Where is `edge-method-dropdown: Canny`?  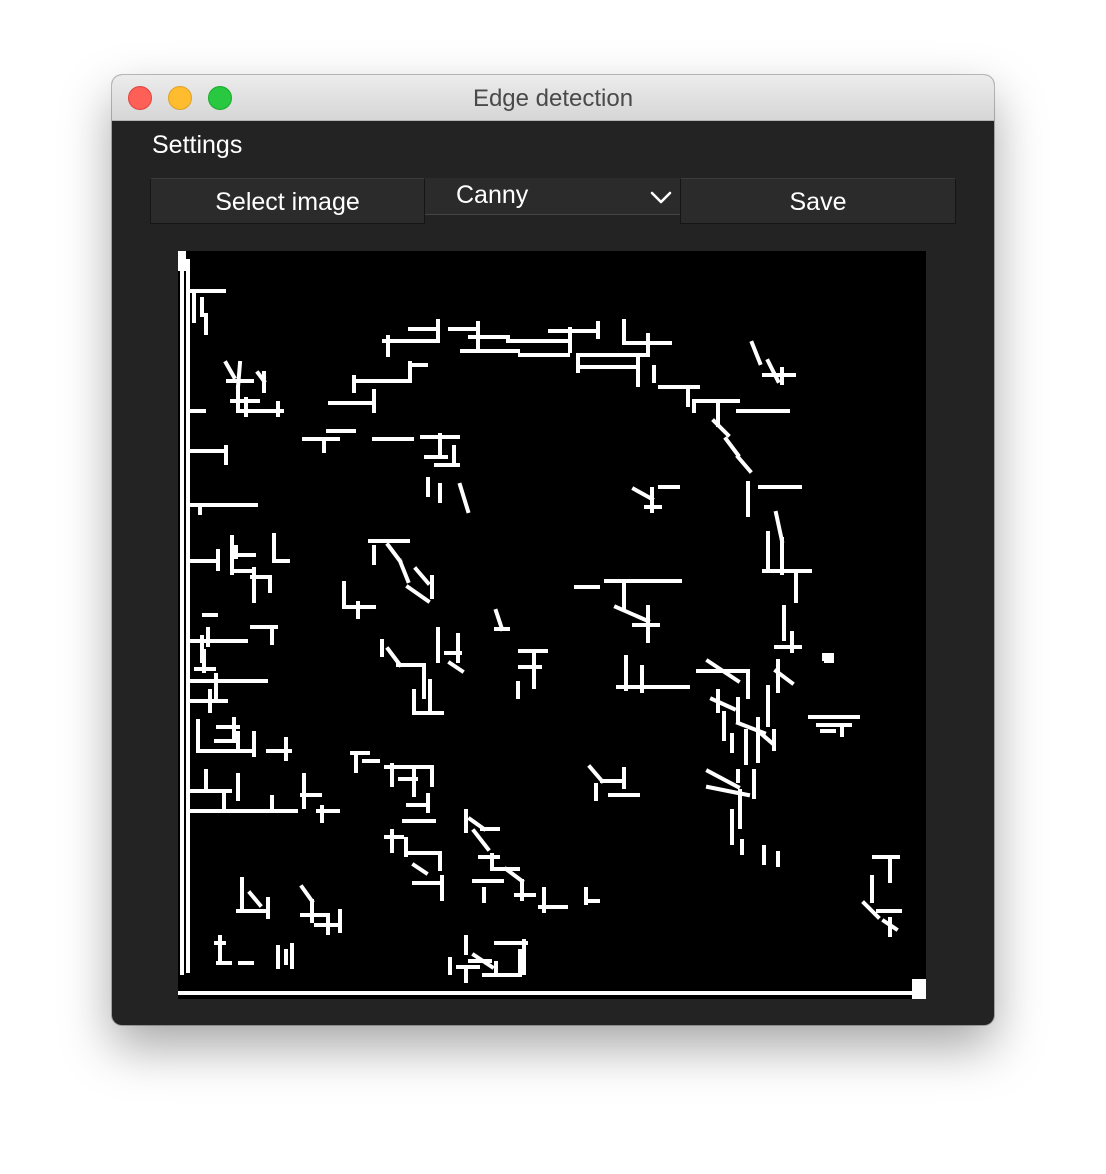 edge-method-dropdown: Canny is located at coordinates (552, 196).